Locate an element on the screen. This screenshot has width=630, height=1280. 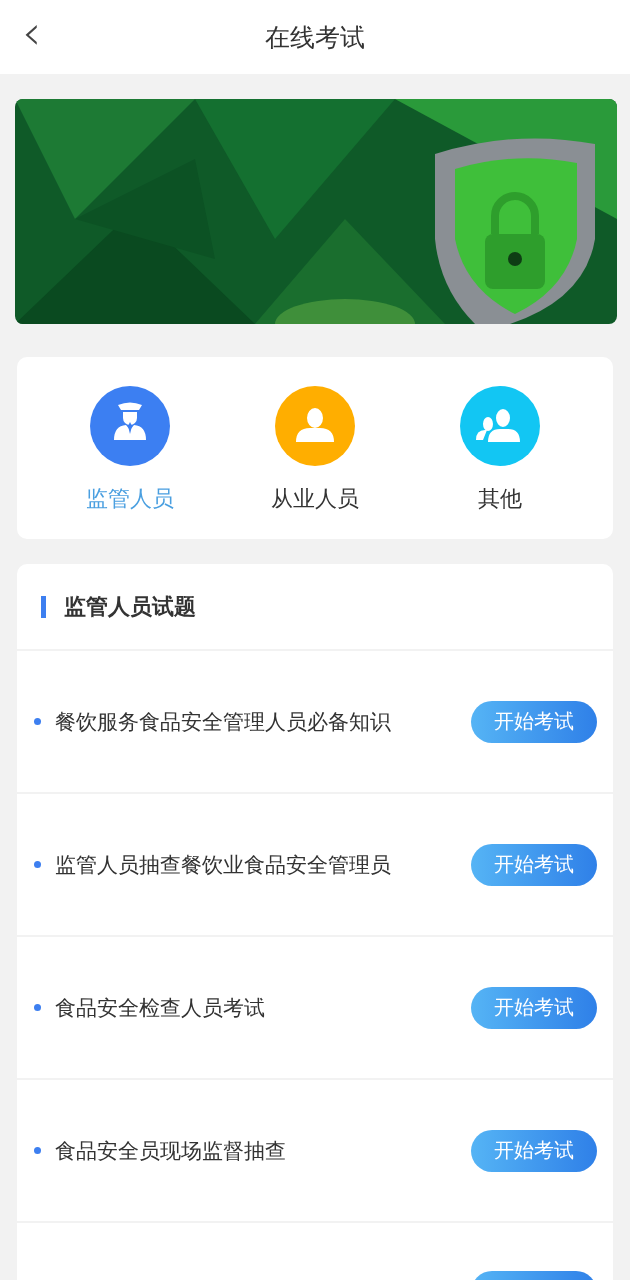
category-tab: 从业人员 is located at coordinates (315, 448).